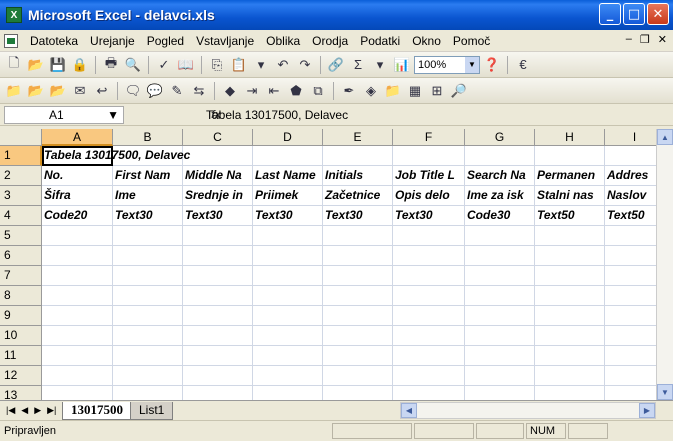  I want to click on currency-icon: €, so click(523, 65).